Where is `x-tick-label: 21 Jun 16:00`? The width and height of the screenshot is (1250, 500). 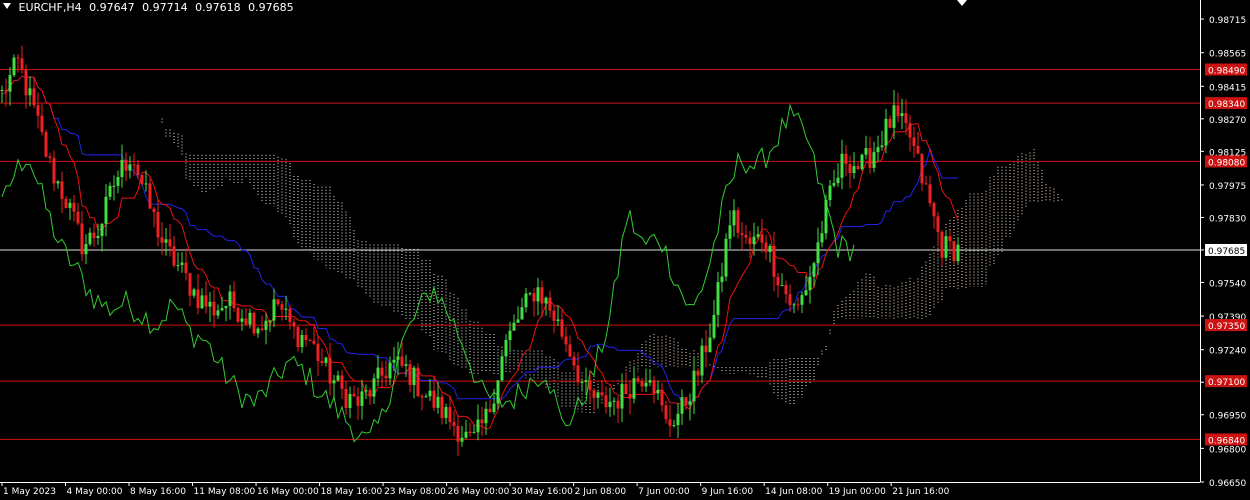
x-tick-label: 21 Jun 16:00 is located at coordinates (920, 492).